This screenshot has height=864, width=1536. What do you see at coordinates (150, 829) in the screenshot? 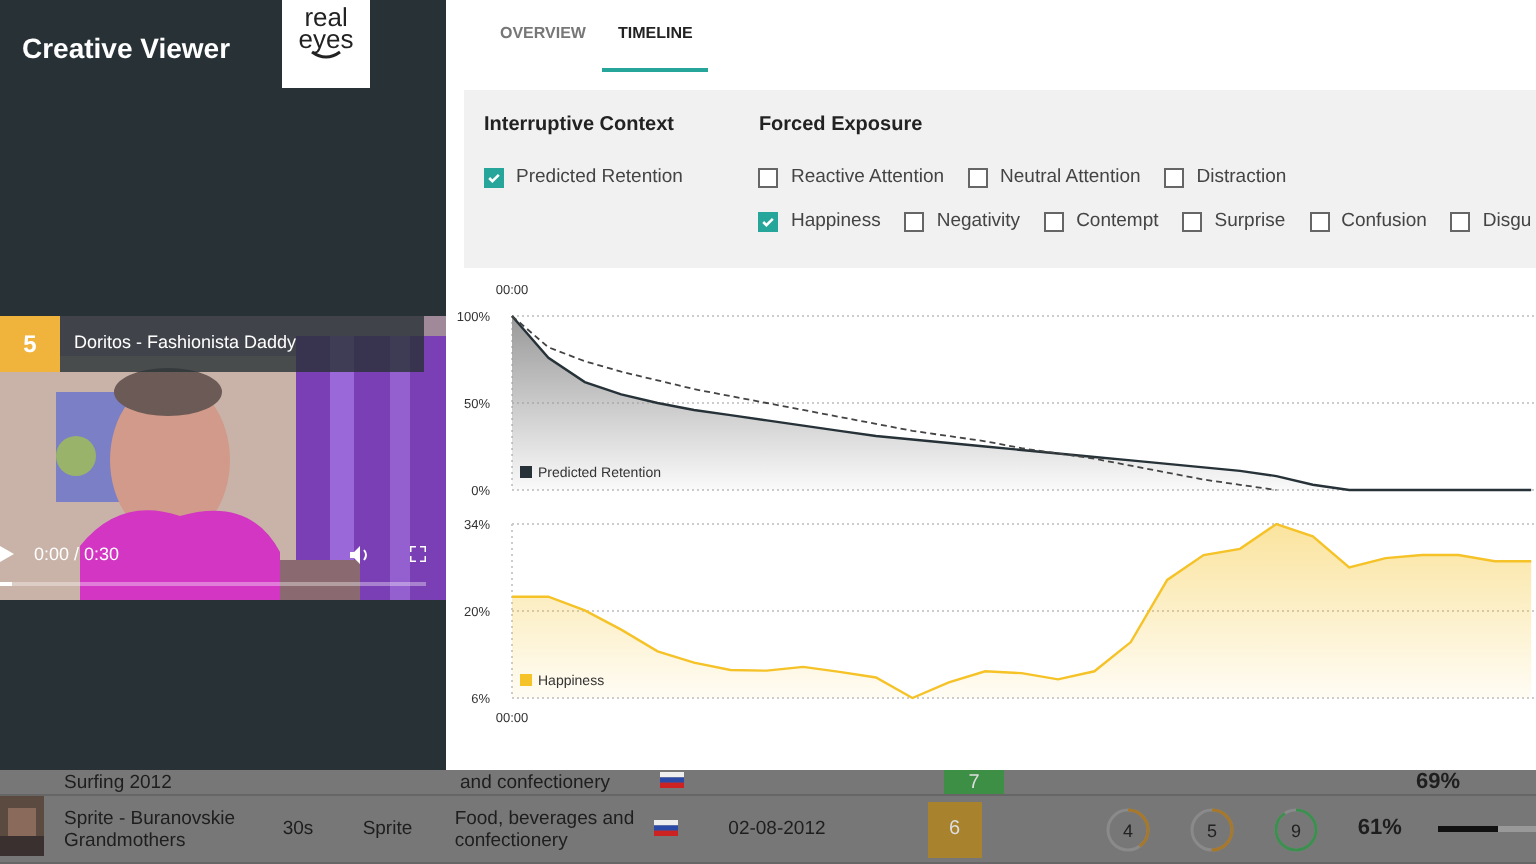
I see `creative-title: Sprite - Buranovskie Grandmothers` at bounding box center [150, 829].